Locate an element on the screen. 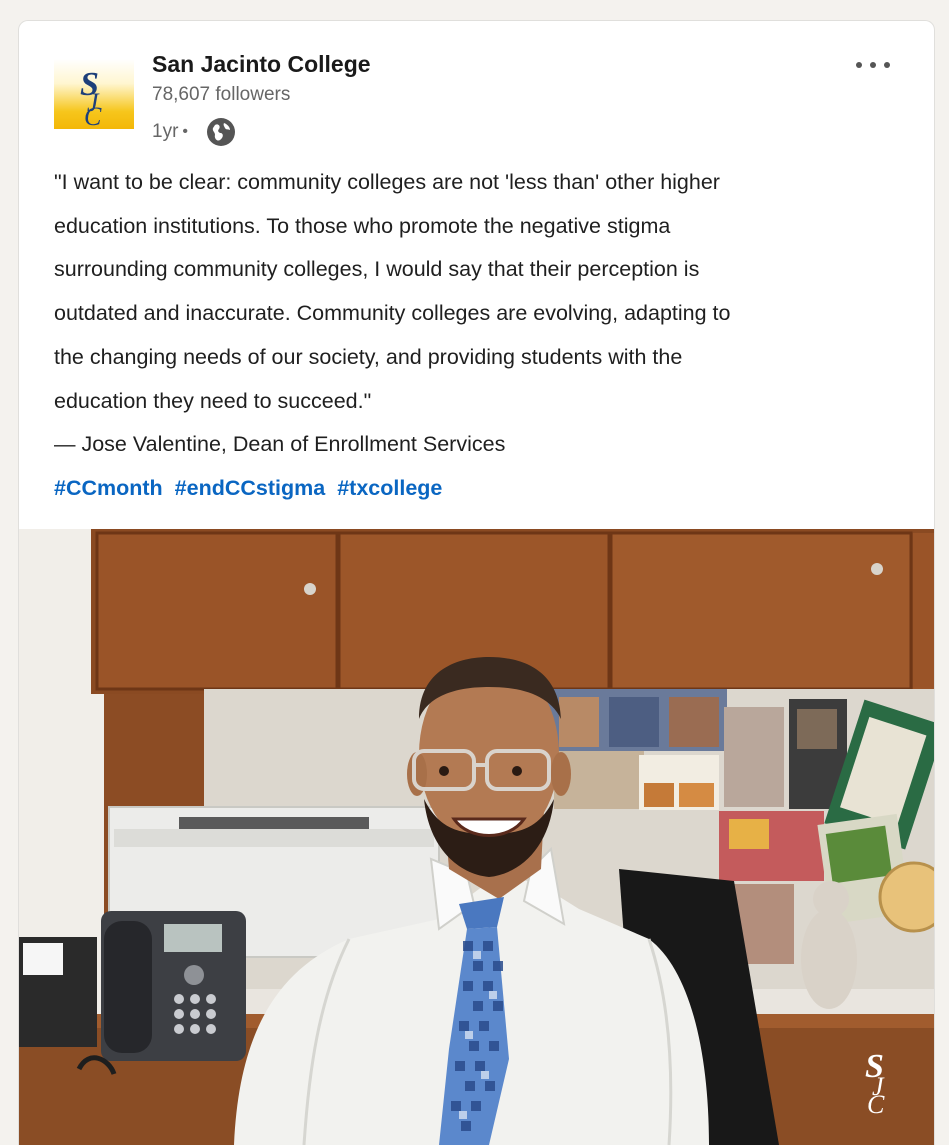 The image size is (949, 1145). follower-count: 78,607 followers is located at coordinates (221, 94).